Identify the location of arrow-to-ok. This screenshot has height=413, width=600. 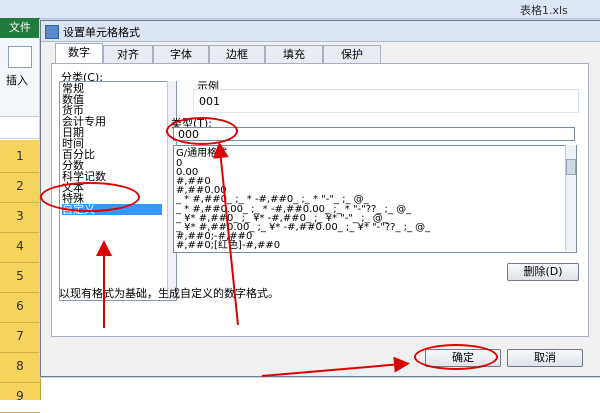
(335, 366).